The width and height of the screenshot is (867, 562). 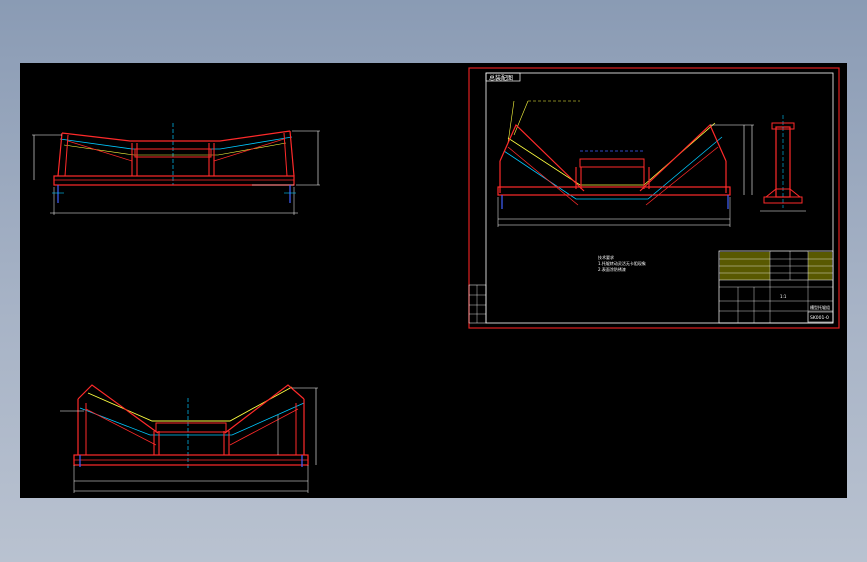 I want to click on sheet-main-view, so click(x=625, y=163).